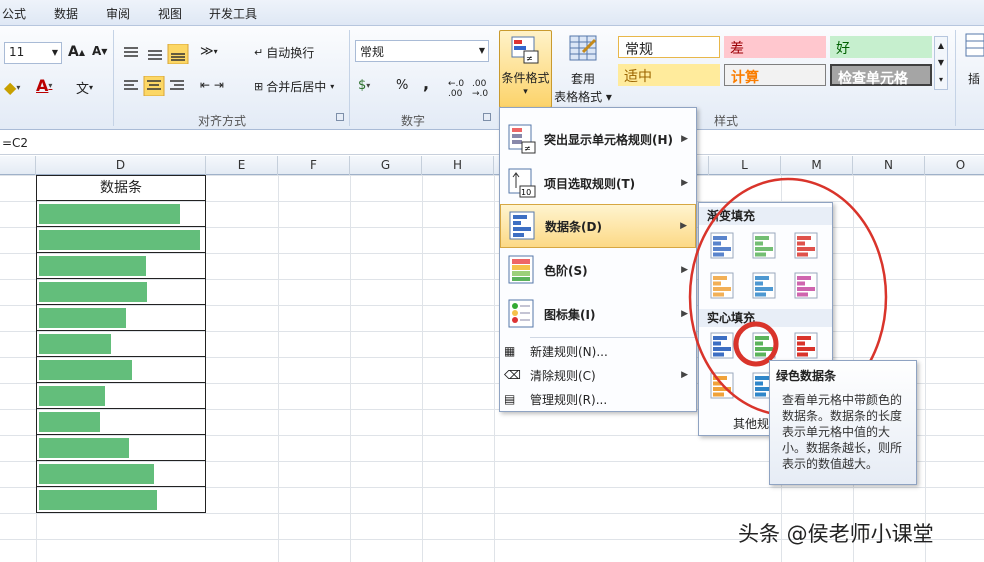  What do you see at coordinates (751, 423) in the screenshot?
I see `more-rules-label: 其他规` at bounding box center [751, 423].